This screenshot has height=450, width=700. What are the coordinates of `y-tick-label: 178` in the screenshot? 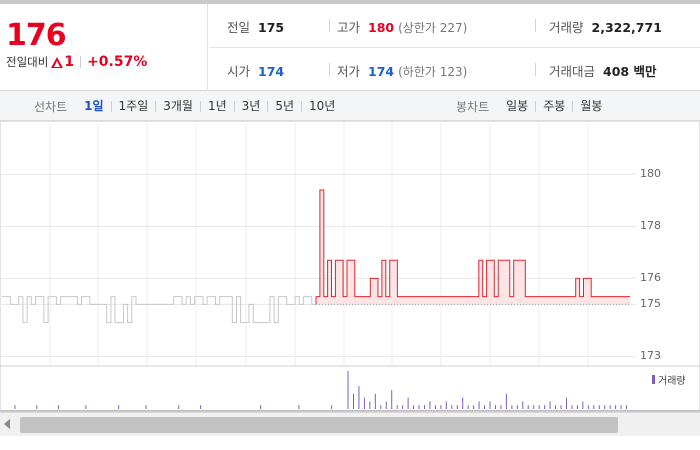 It's located at (650, 226).